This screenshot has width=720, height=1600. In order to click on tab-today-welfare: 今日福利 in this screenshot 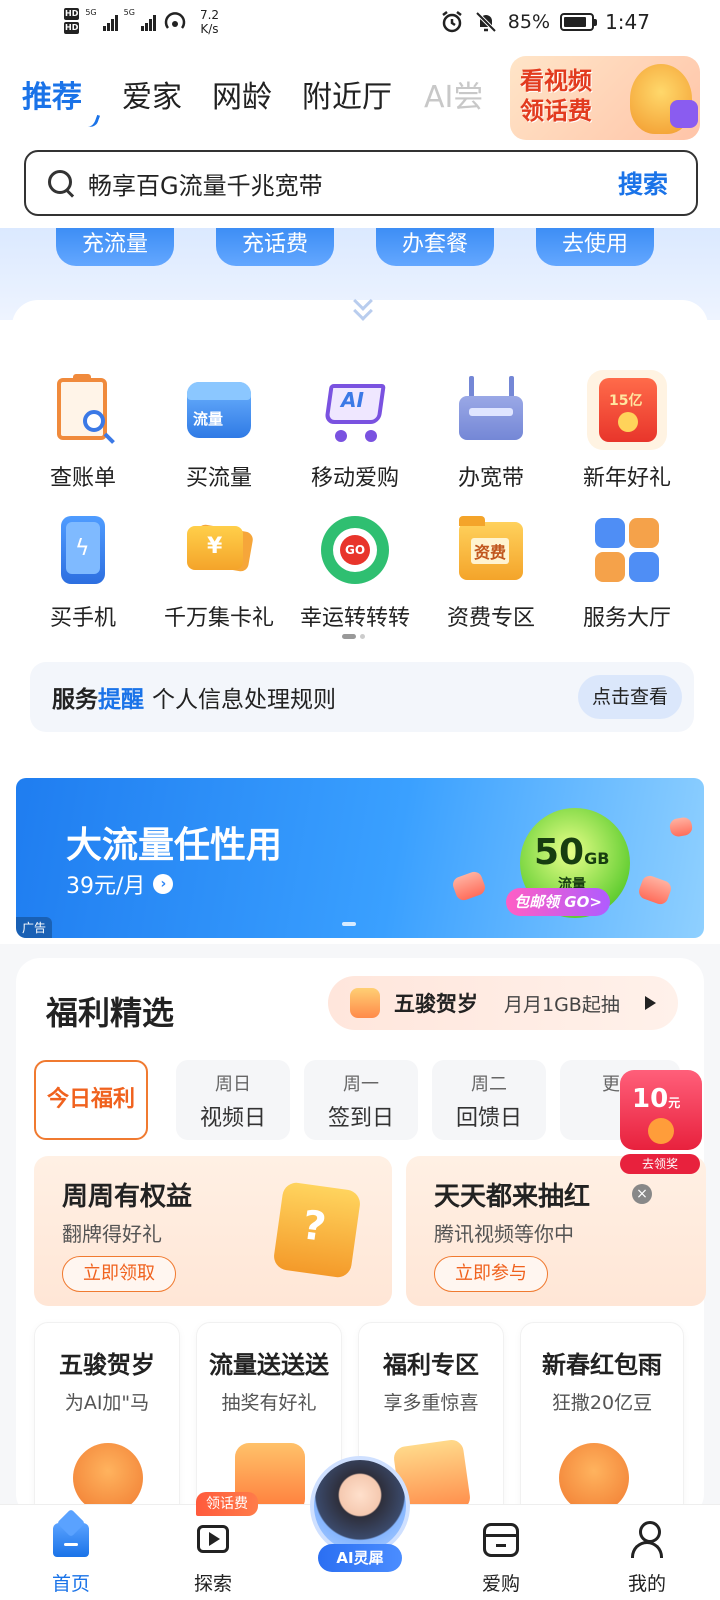, I will do `click(91, 1100)`.